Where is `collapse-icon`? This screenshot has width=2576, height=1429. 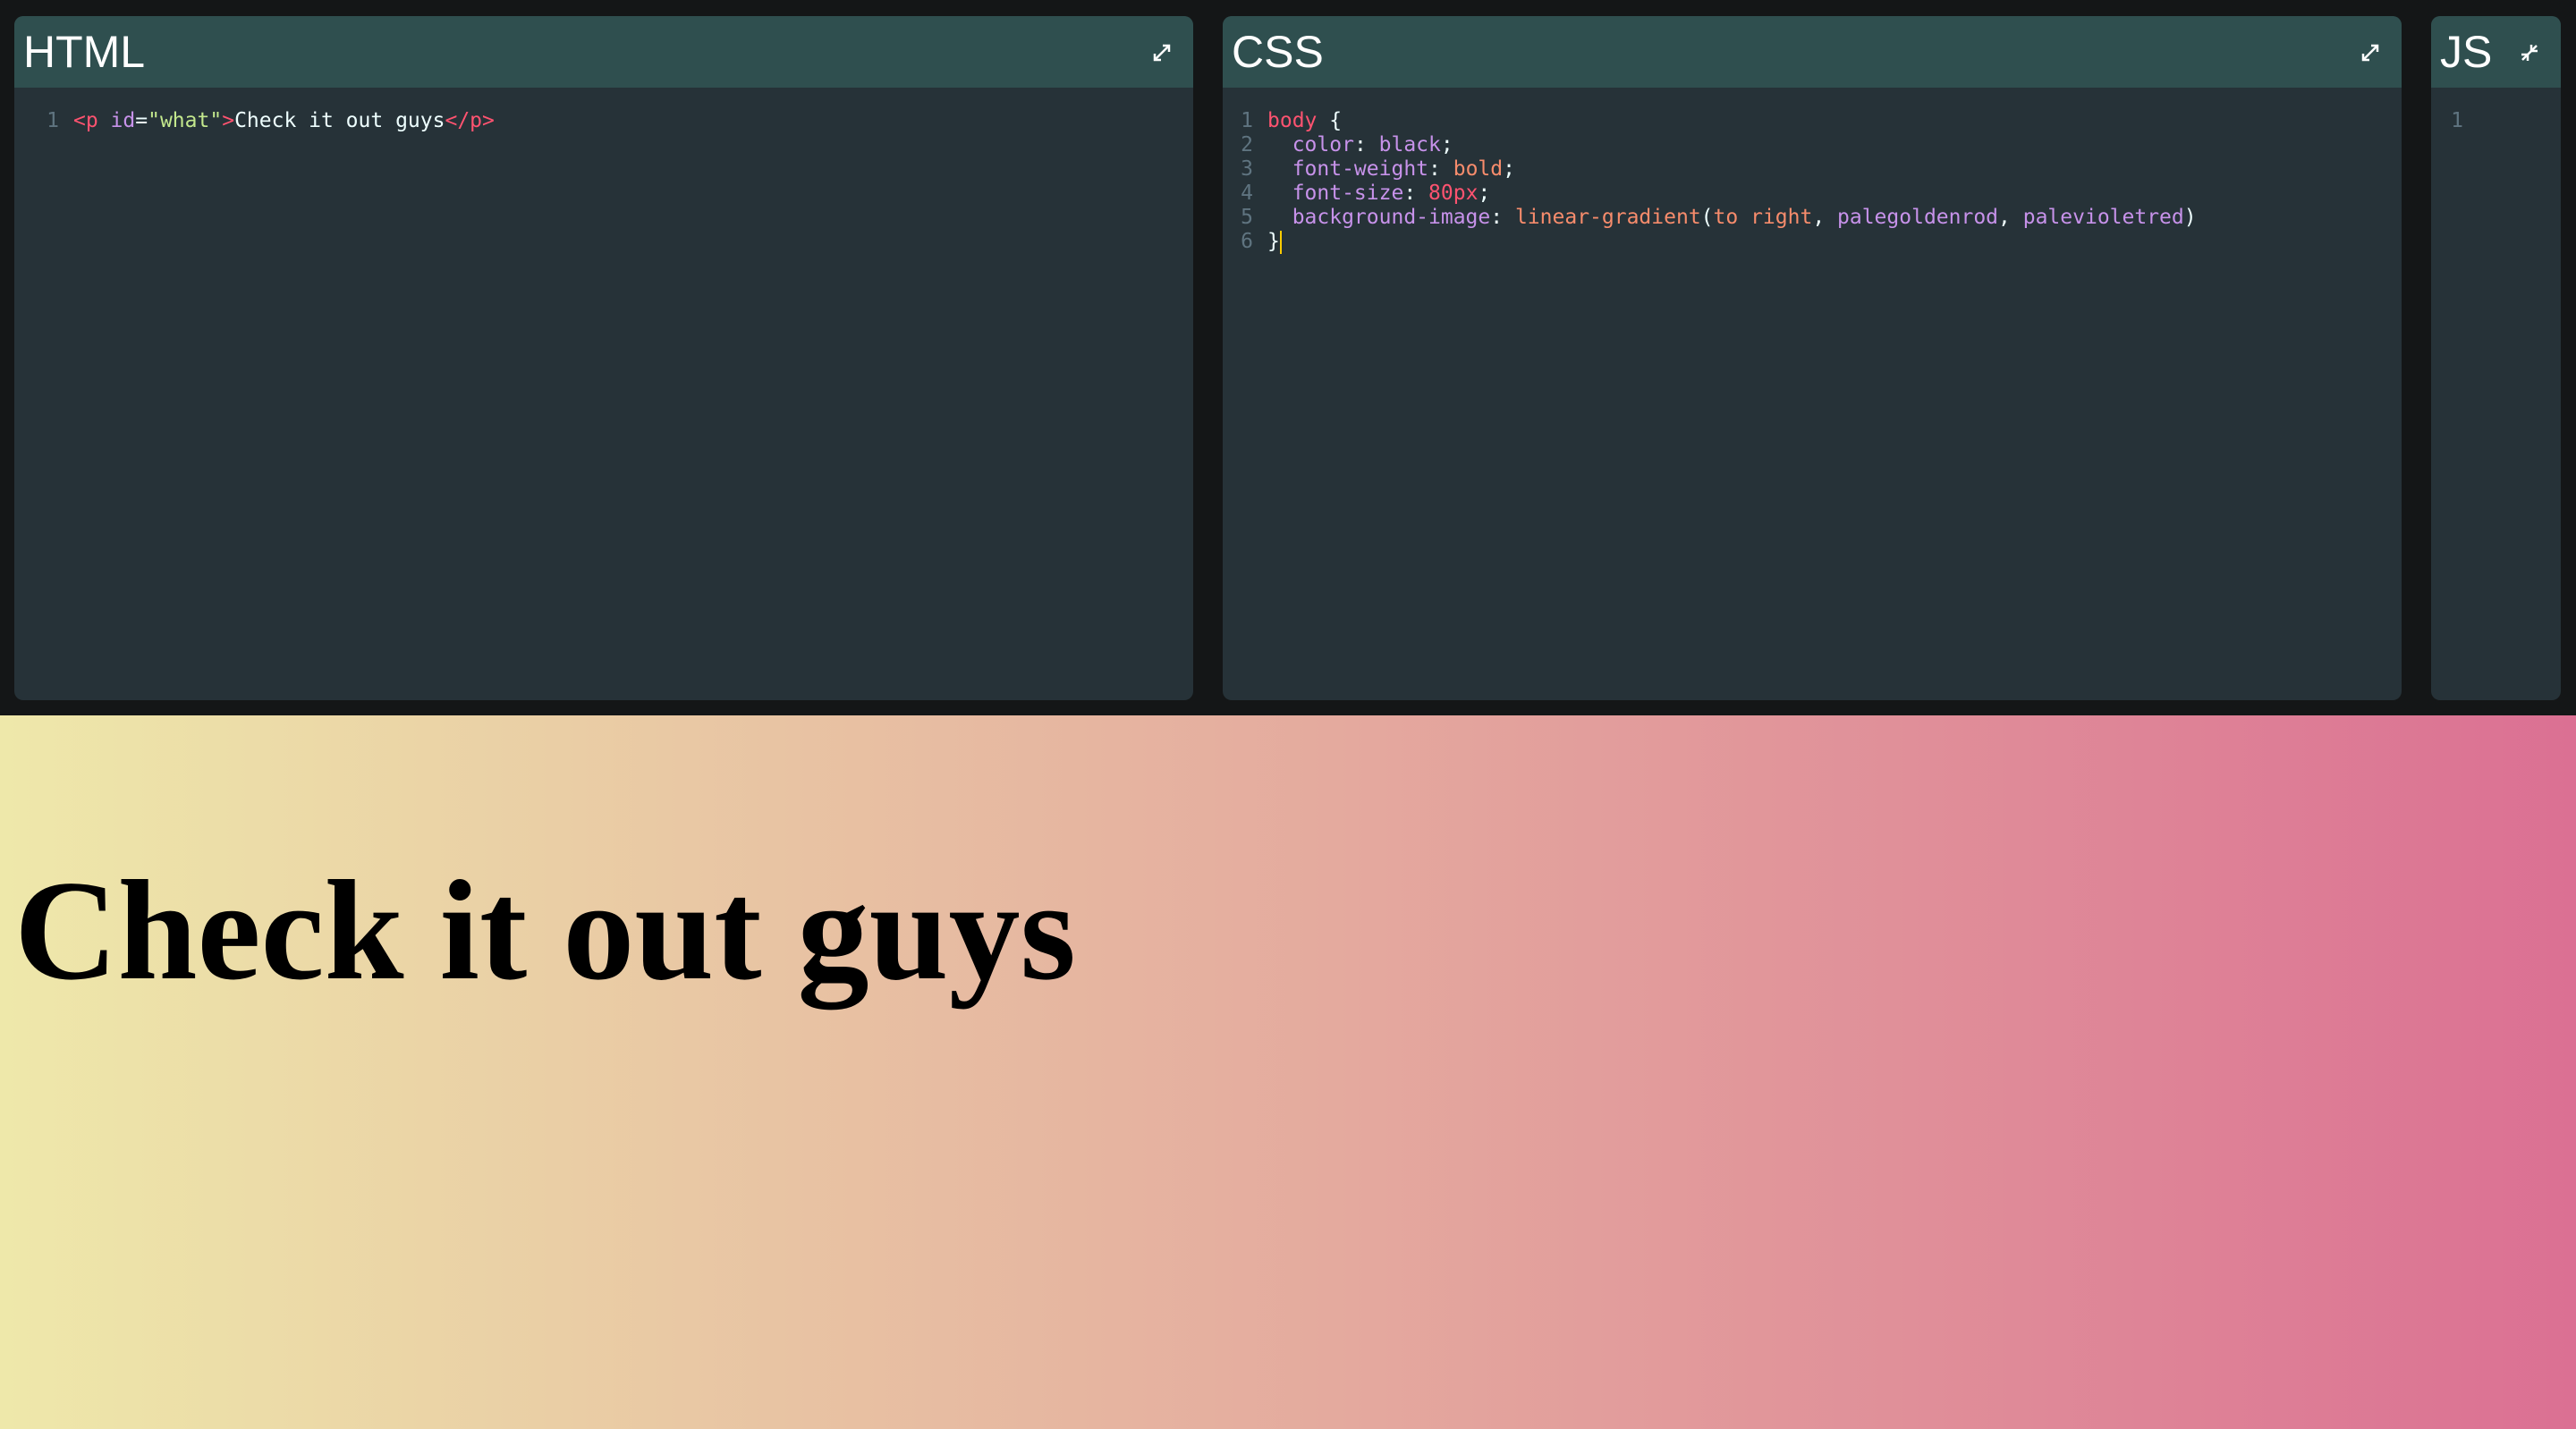 collapse-icon is located at coordinates (2529, 53).